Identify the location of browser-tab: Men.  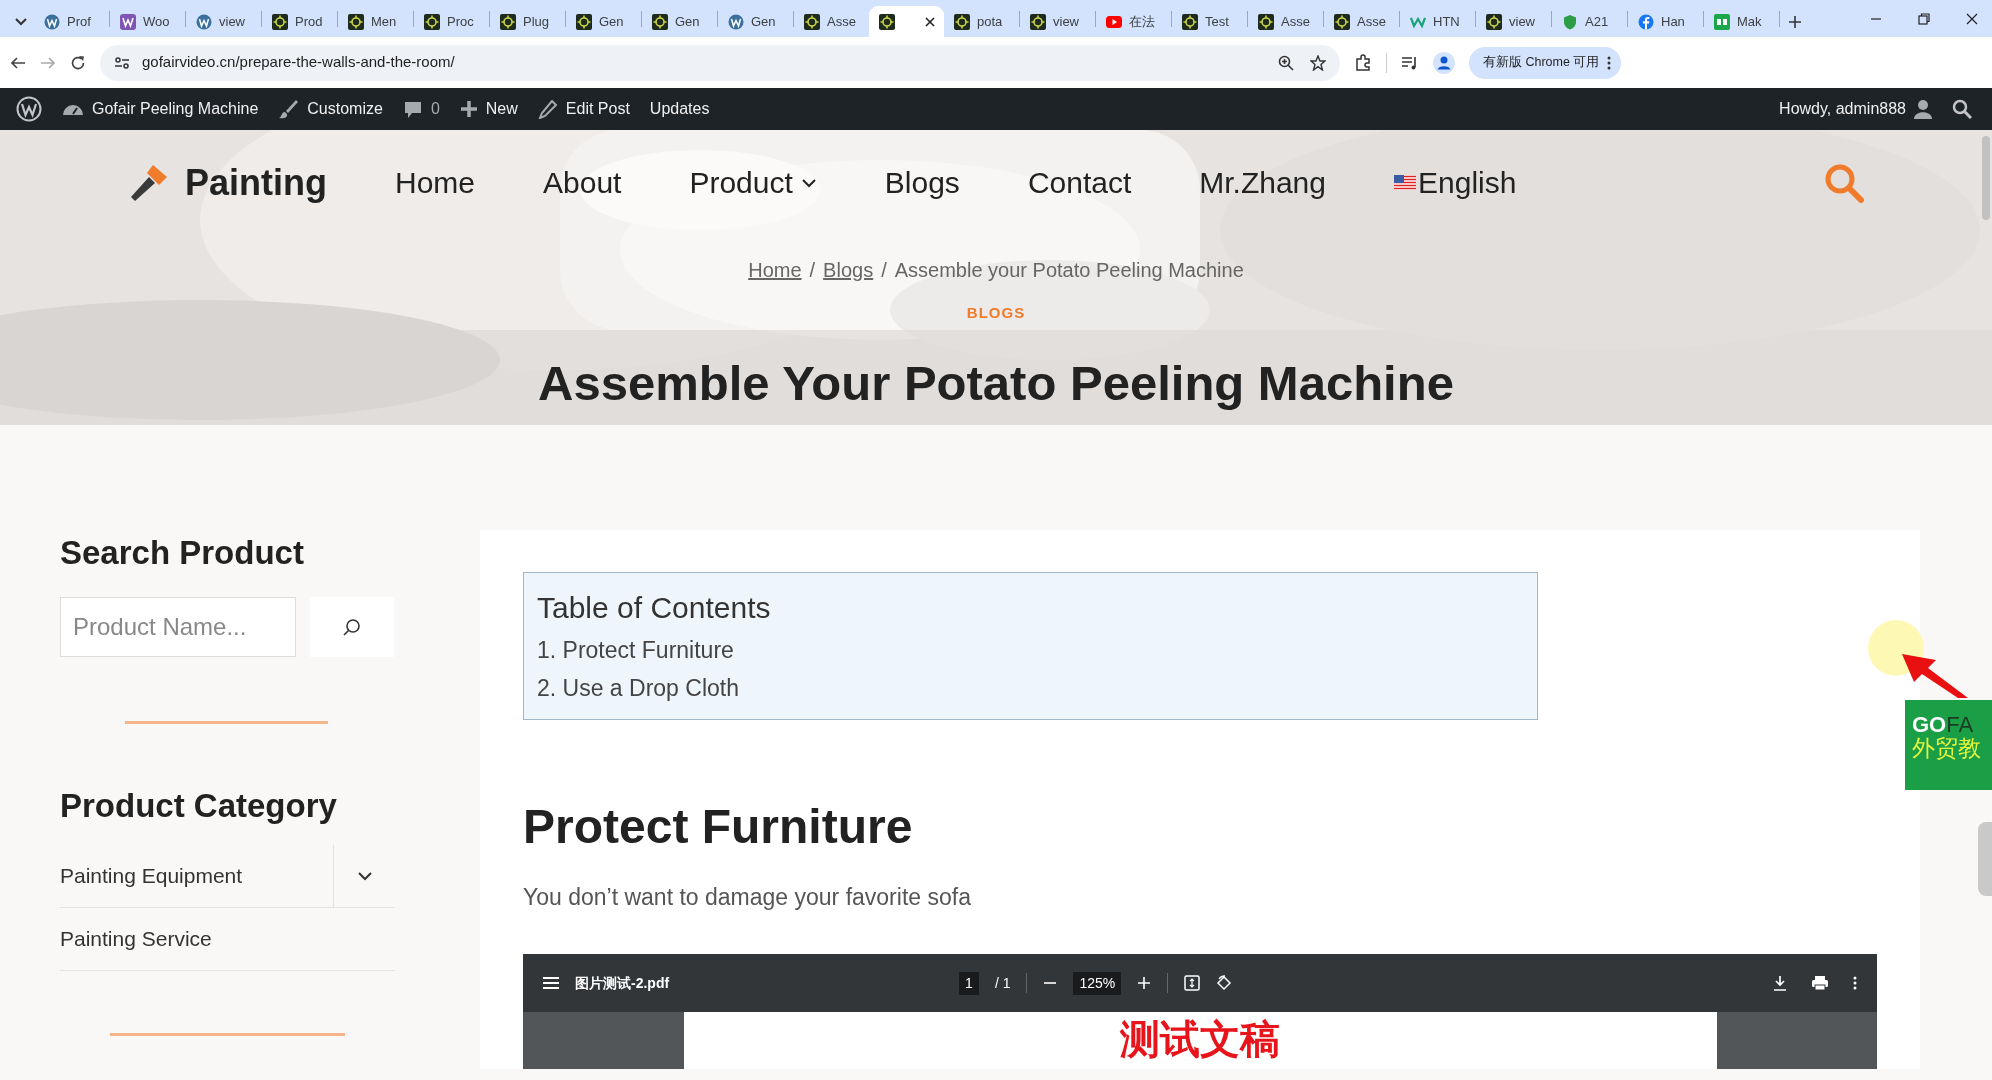
(375, 21).